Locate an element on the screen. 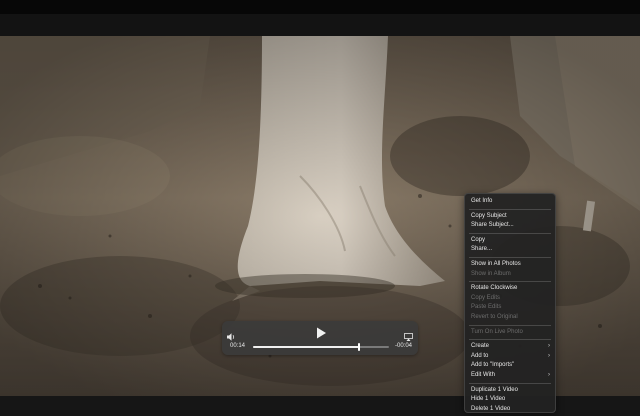 This screenshot has width=640, height=416. menu-item-edit-with: Edit With › is located at coordinates (510, 376).